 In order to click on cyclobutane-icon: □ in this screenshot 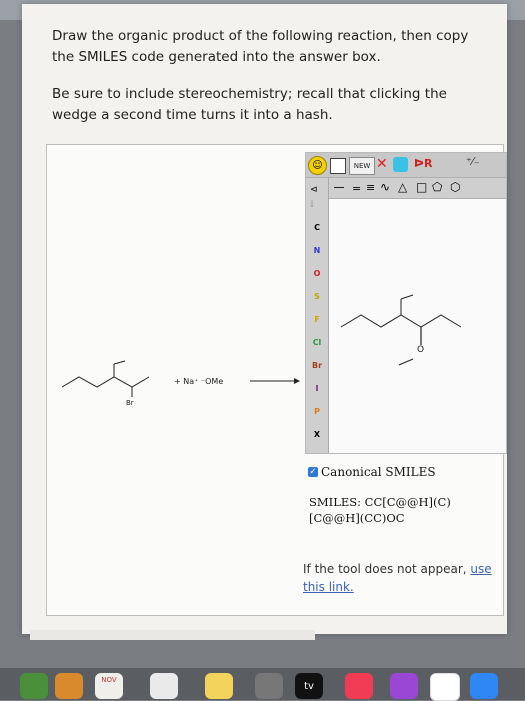, I will do `click(421, 187)`.